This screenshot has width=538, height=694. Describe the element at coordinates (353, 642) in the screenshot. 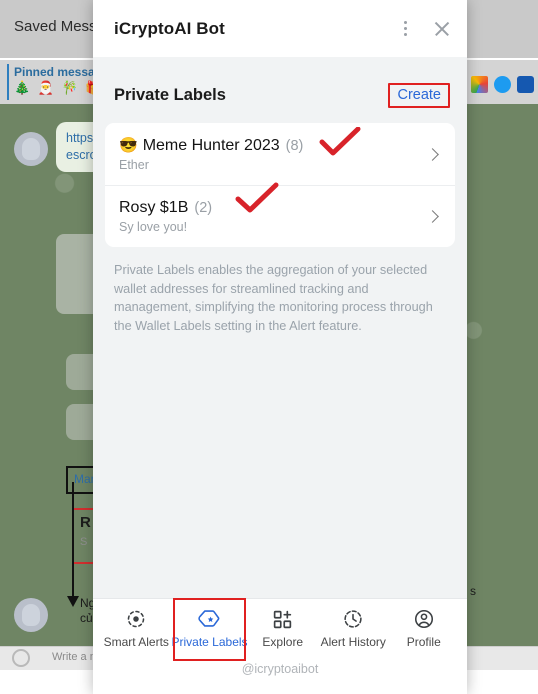

I see `nav-label: Alert History` at that location.